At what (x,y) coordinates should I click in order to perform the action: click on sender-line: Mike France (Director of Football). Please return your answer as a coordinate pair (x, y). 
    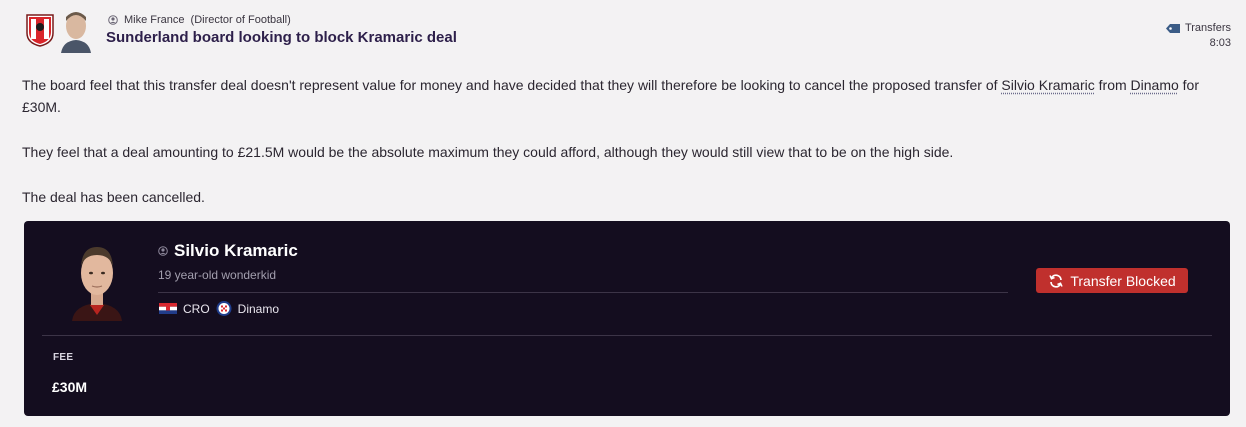
    Looking at the image, I should click on (199, 20).